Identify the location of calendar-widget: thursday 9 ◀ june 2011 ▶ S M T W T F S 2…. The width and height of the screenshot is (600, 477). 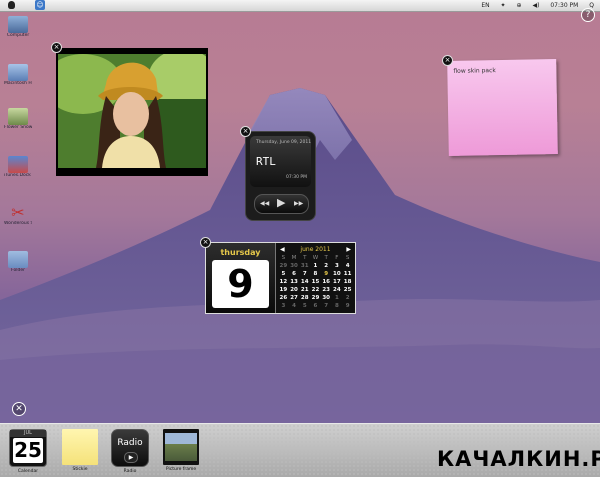
(280, 278).